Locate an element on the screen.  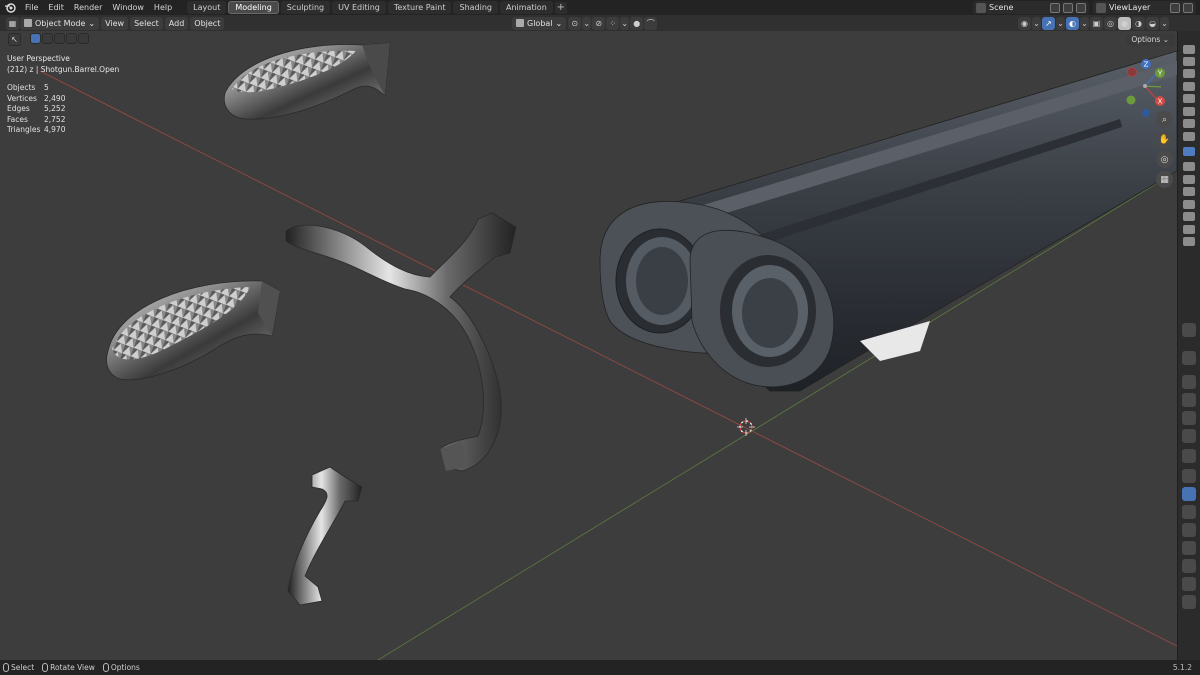
scene-selector: Scene is located at coordinates (1031, 7).